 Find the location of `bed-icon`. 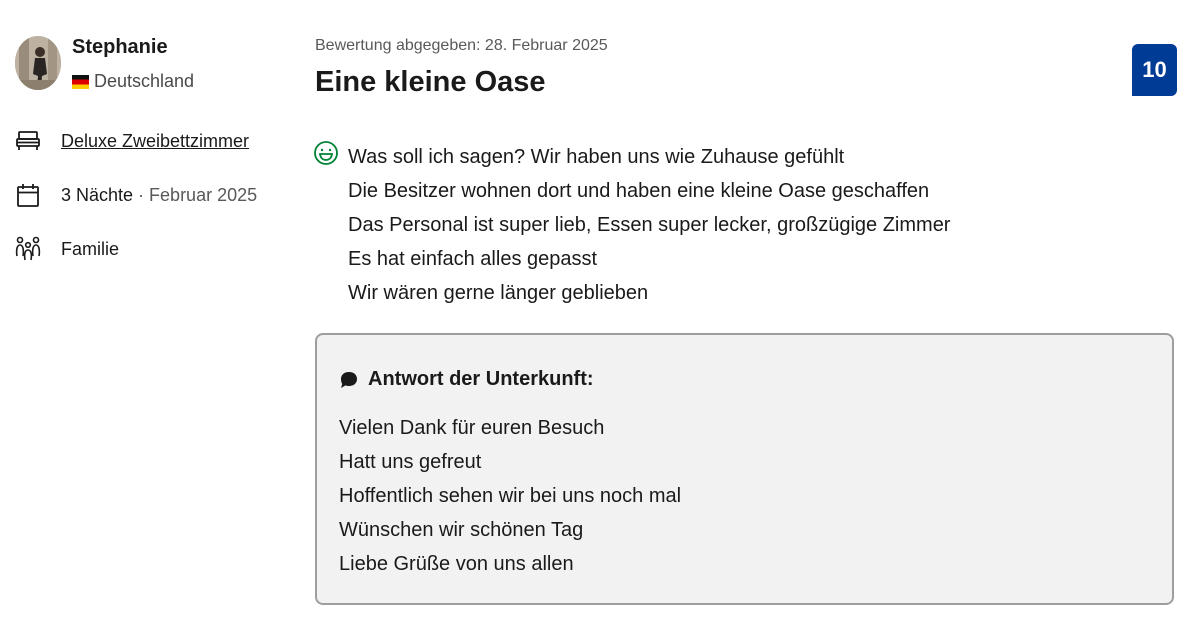

bed-icon is located at coordinates (28, 141).